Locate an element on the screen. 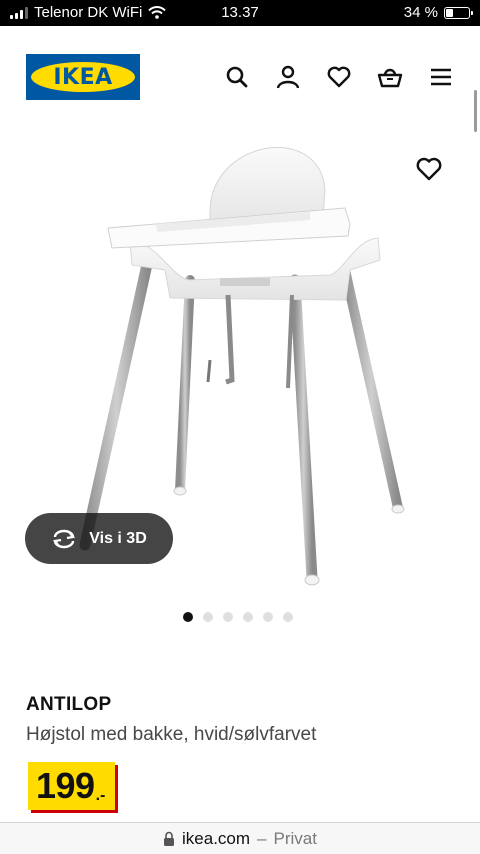 Image resolution: width=480 pixels, height=854 pixels. battery-level is located at coordinates (450, 12).